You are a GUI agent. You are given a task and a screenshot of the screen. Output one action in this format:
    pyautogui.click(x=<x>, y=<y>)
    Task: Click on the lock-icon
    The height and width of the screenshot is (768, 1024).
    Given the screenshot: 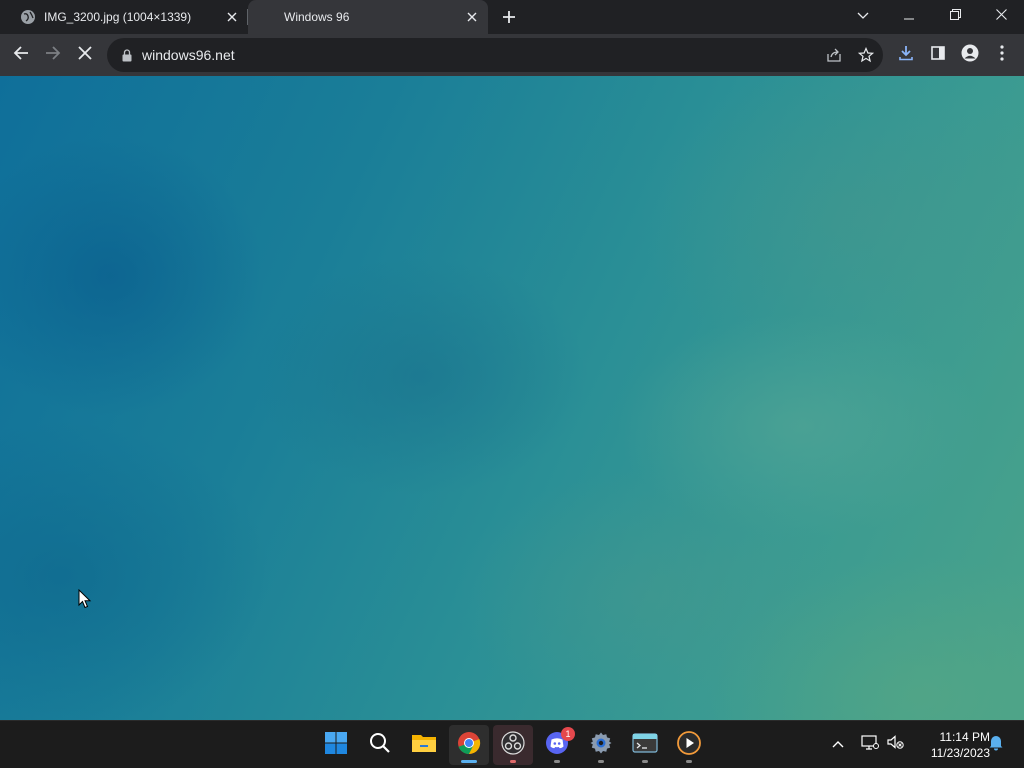 What is the action you would take?
    pyautogui.click(x=127, y=55)
    